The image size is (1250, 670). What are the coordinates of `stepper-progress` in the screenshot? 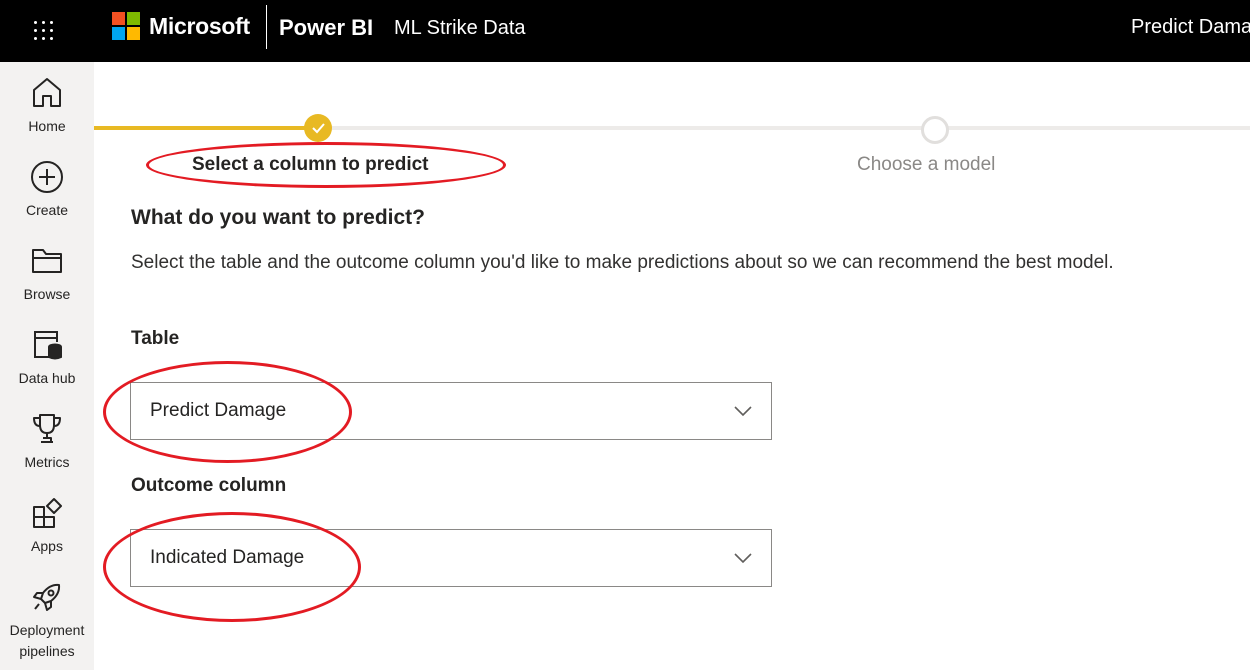 It's located at (206, 128).